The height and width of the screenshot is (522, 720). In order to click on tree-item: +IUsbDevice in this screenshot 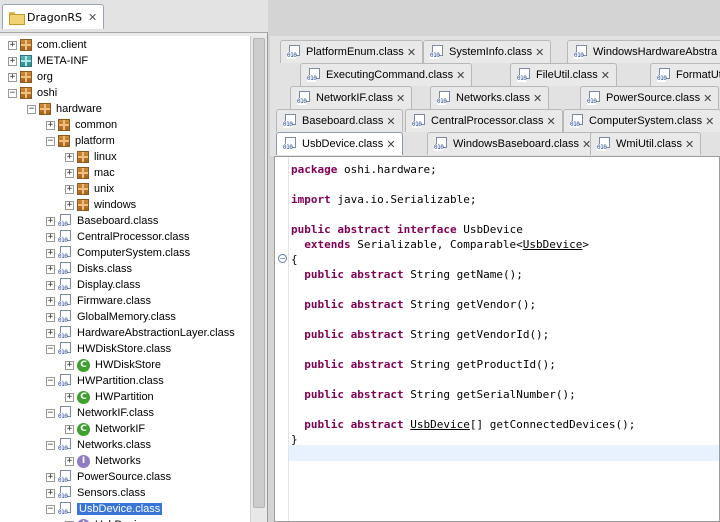, I will do `click(106, 519)`.